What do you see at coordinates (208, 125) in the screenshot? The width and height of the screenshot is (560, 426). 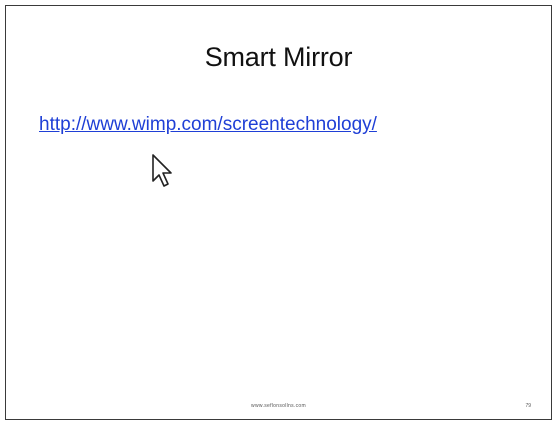 I see `screen-technology-link: http://www.wimp.com/screentechnology/` at bounding box center [208, 125].